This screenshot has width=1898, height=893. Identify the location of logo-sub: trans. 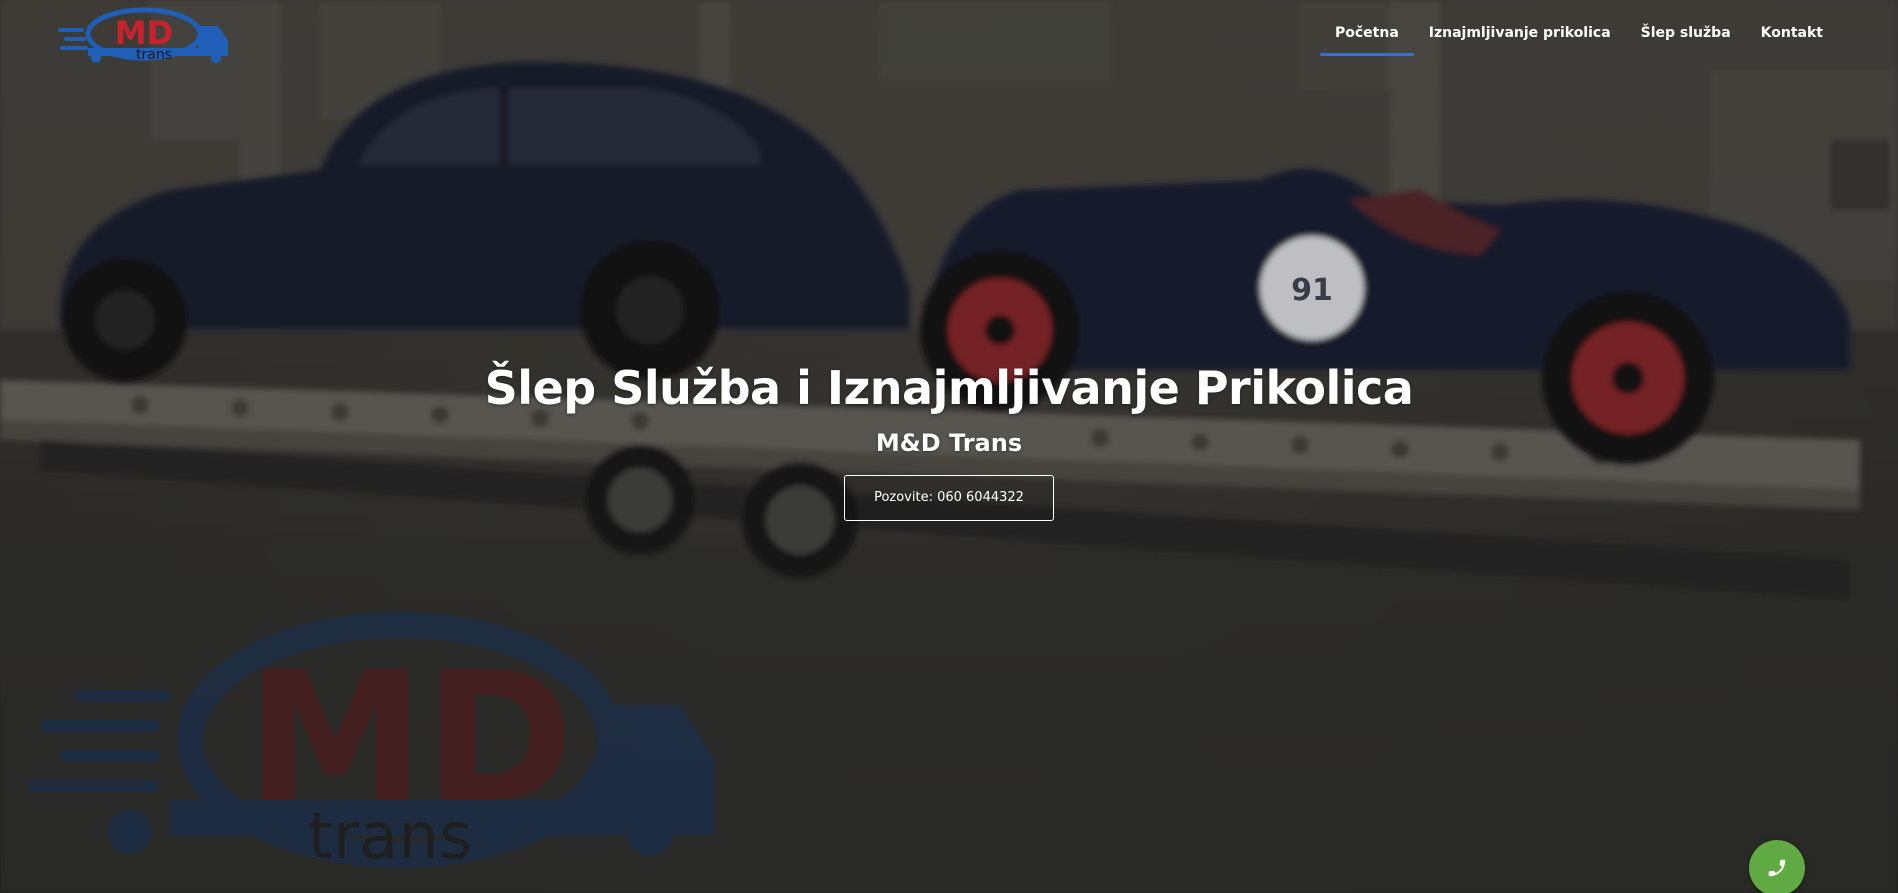
(154, 55).